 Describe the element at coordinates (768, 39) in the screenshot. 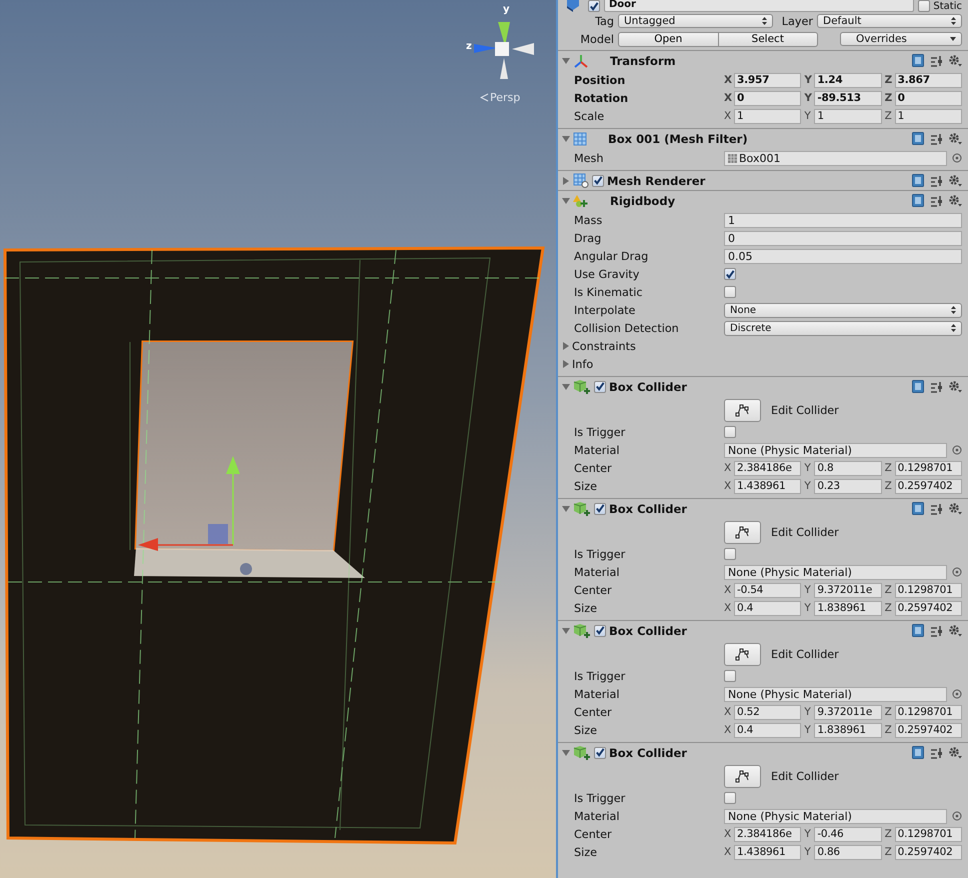

I see `model-button: Select` at that location.